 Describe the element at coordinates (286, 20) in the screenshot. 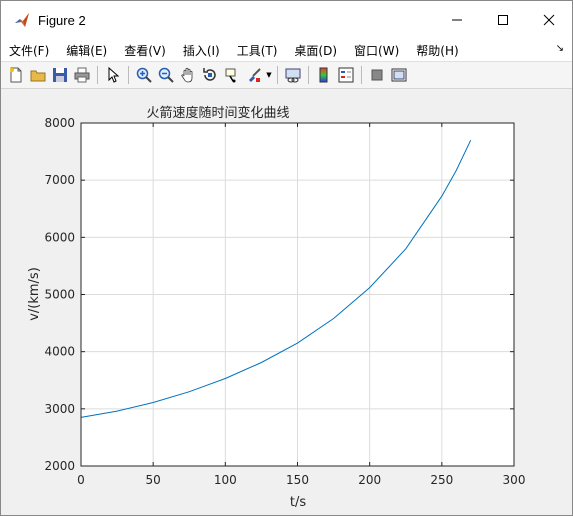

I see `title-bar: Figure 2` at that location.